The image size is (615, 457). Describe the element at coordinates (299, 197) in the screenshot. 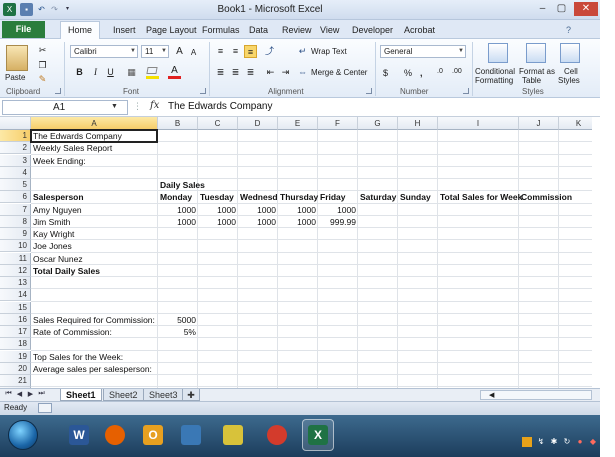

I see `cell-e6: Thursday` at that location.